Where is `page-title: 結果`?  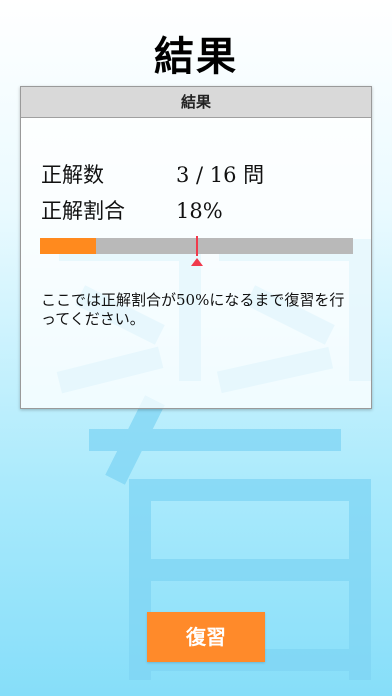 page-title: 結果 is located at coordinates (196, 56).